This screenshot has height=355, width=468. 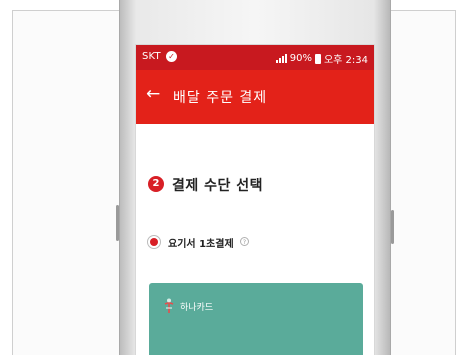 What do you see at coordinates (321, 58) in the screenshot?
I see `status-right: 90% 오후 2:34` at bounding box center [321, 58].